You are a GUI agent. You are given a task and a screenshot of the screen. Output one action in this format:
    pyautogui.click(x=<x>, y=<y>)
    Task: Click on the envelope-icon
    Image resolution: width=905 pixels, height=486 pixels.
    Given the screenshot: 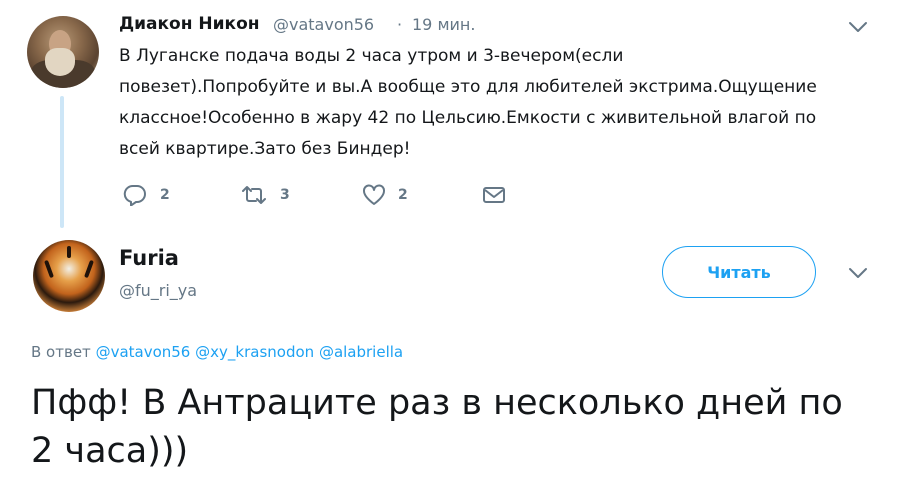 What is the action you would take?
    pyautogui.click(x=494, y=195)
    